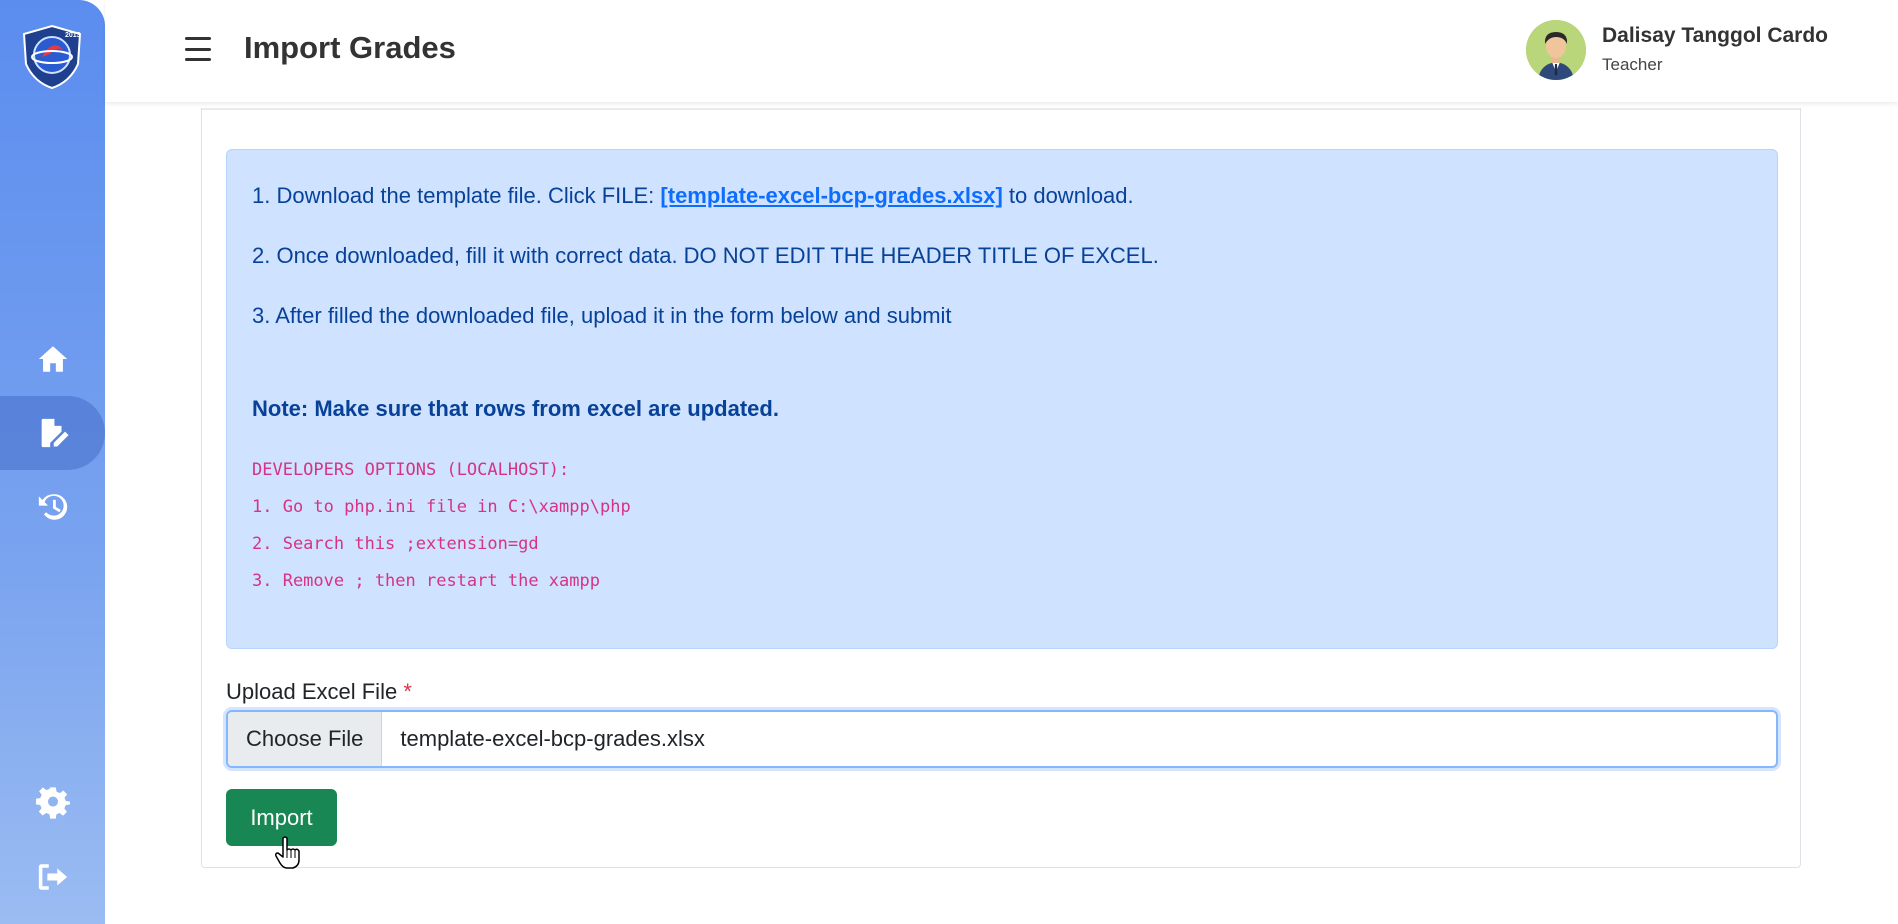 This screenshot has width=1898, height=924. Describe the element at coordinates (426, 581) in the screenshot. I see `dev-step: 3. Remove ; then restart the xampp` at that location.